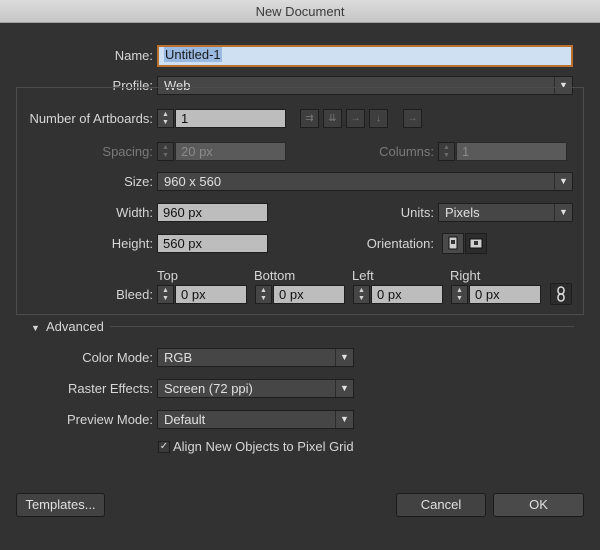 This screenshot has width=600, height=550. What do you see at coordinates (538, 505) in the screenshot?
I see `ok-button: OK` at bounding box center [538, 505].